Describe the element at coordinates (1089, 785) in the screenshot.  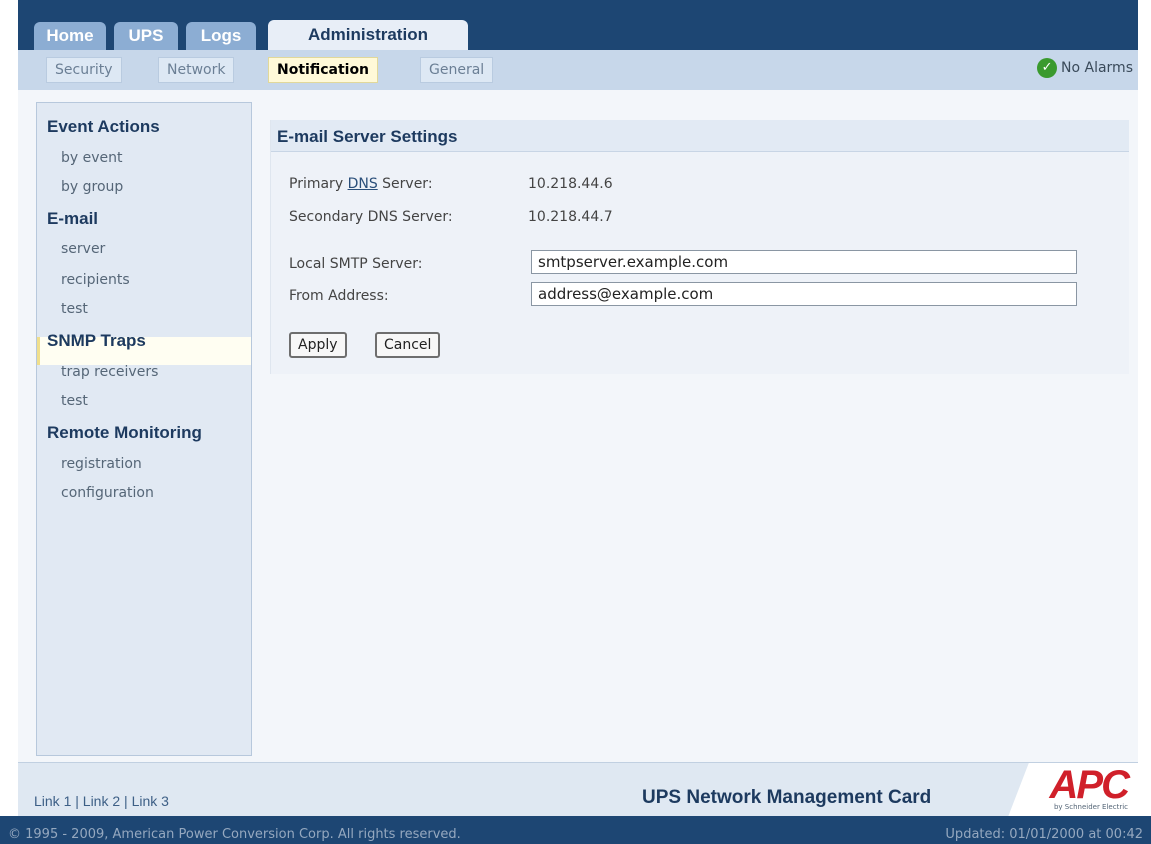
I see `apc-logo-mark: APC` at that location.